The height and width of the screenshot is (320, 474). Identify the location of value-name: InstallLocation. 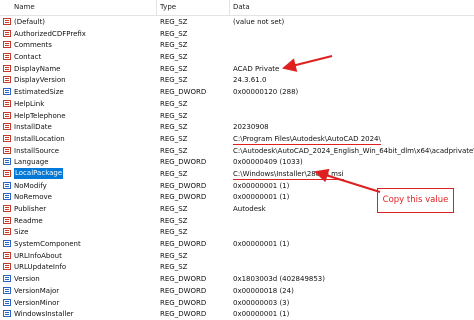
(39, 138).